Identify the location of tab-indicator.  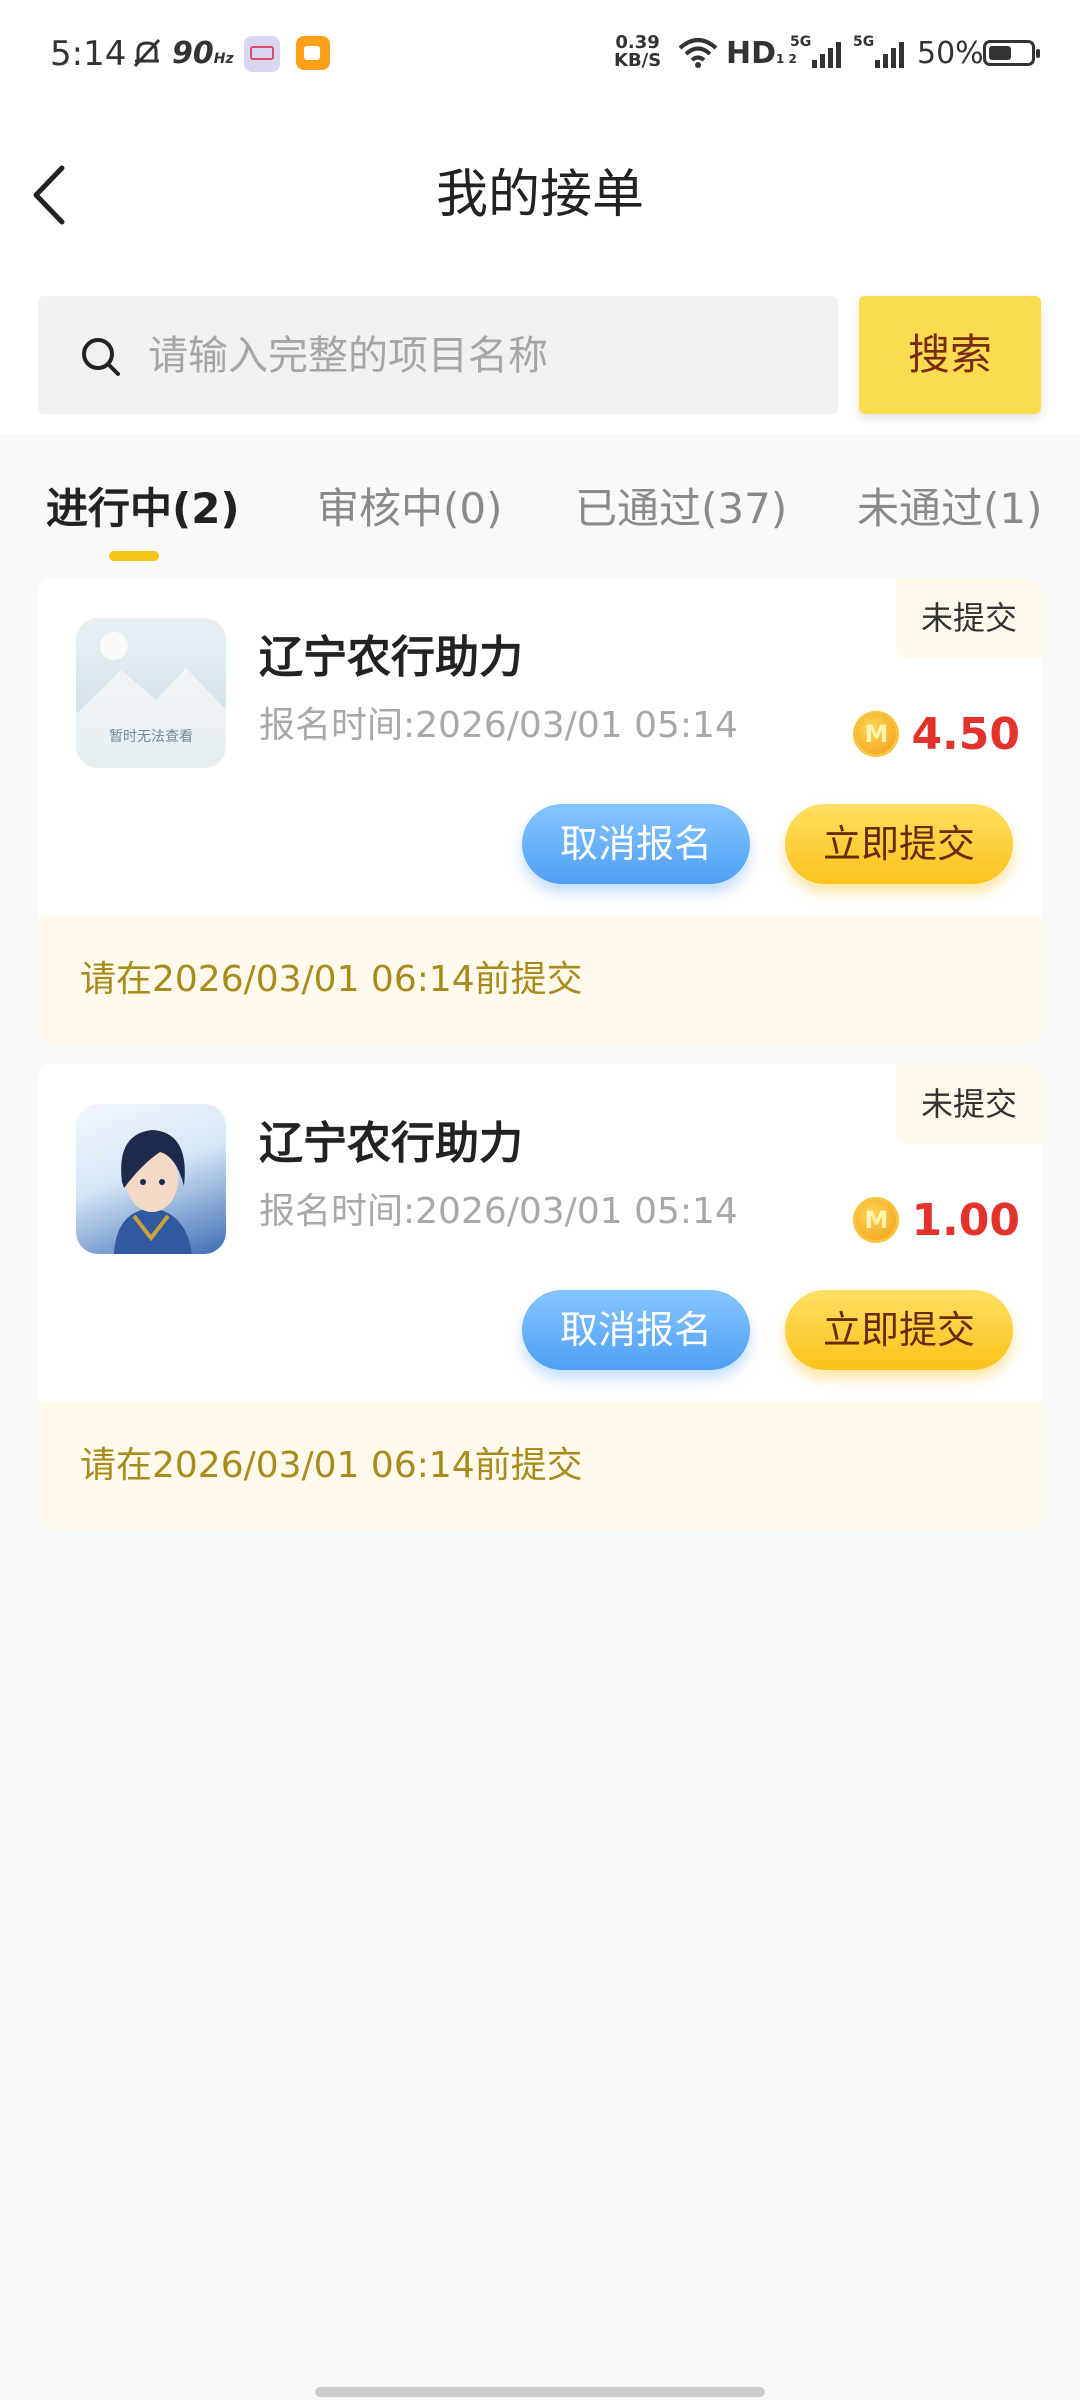
(134, 556).